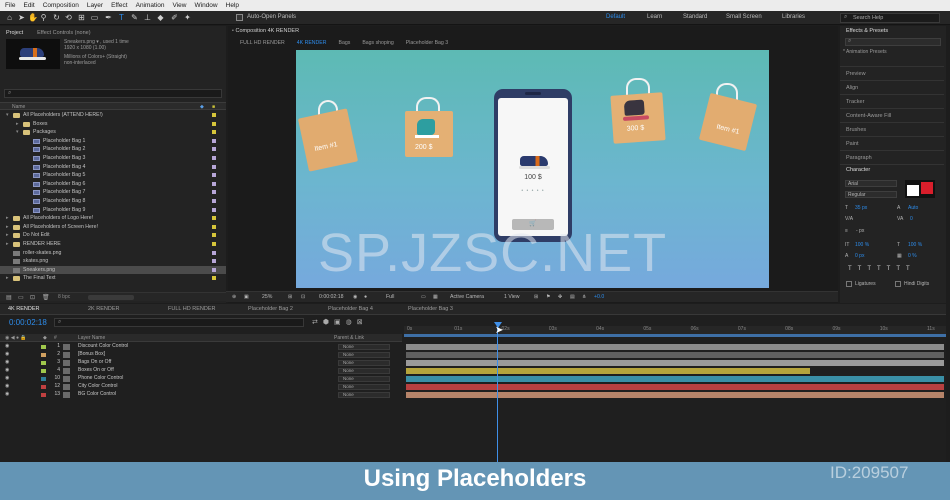  Describe the element at coordinates (187, 17) in the screenshot. I see `puppet-tool-icon: ✦` at that location.